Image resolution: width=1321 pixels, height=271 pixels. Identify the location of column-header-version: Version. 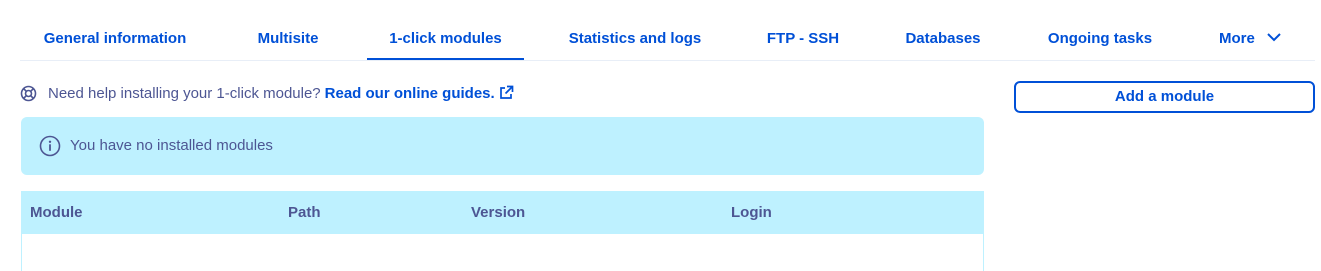
(498, 212).